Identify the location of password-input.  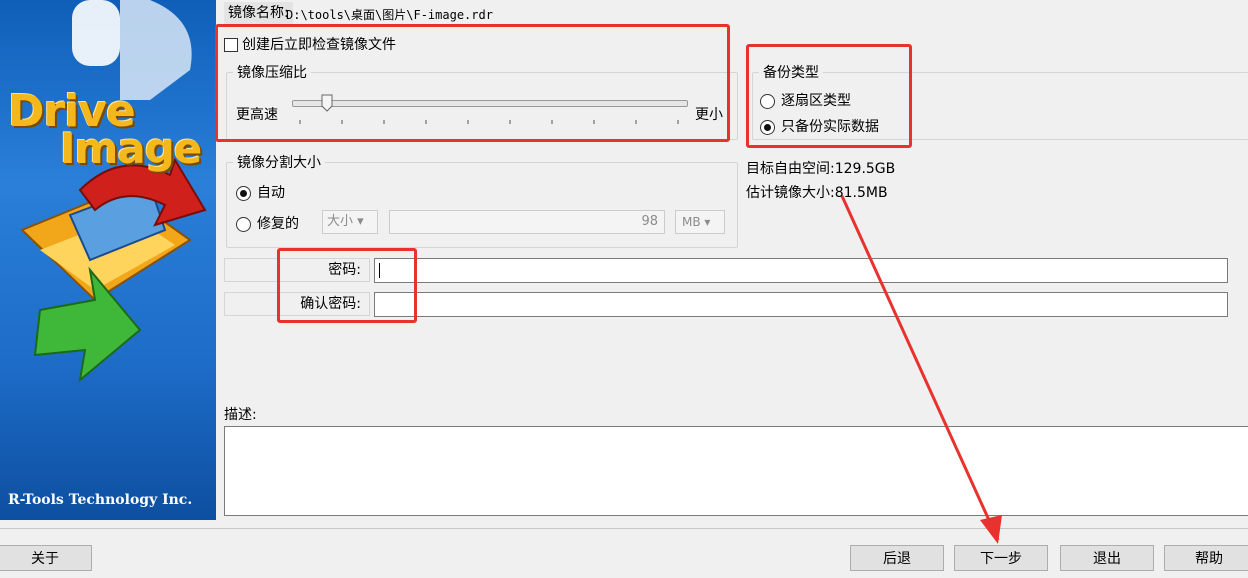
(801, 270).